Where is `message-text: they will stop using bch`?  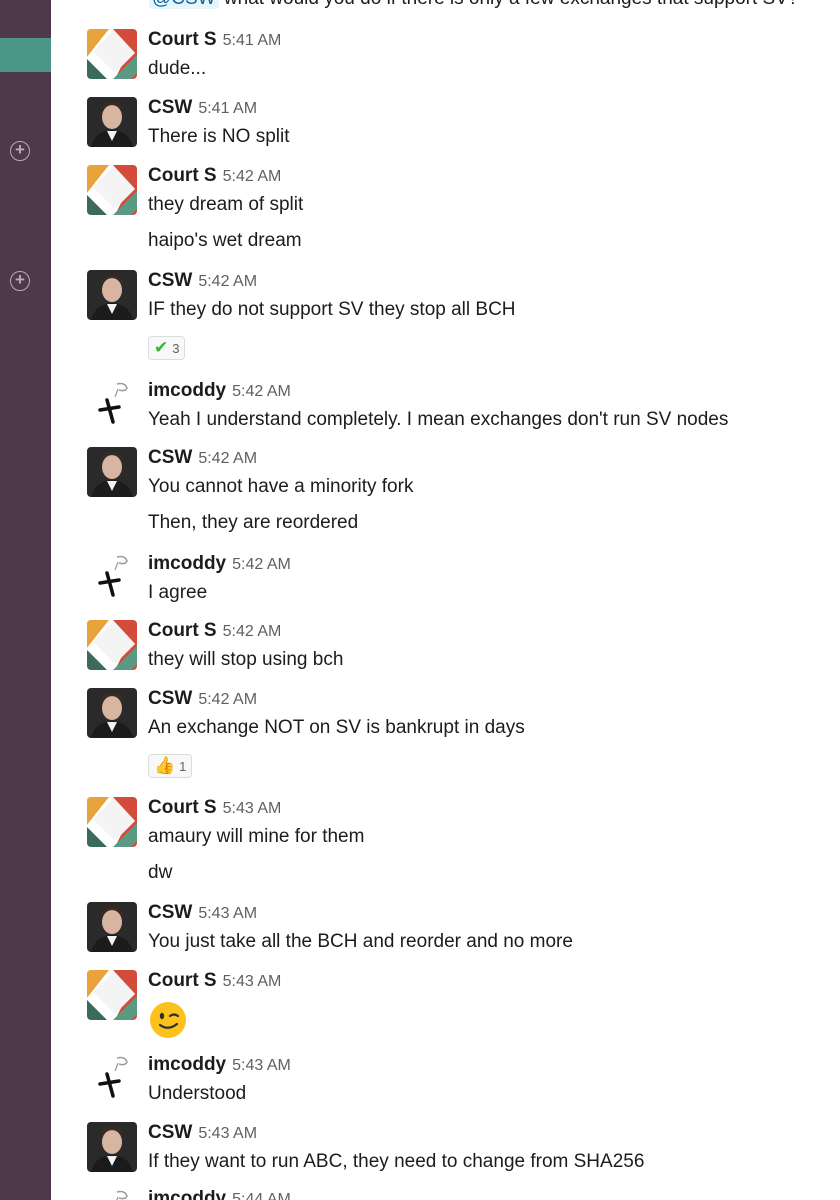
message-text: they will stop using bch is located at coordinates (246, 659).